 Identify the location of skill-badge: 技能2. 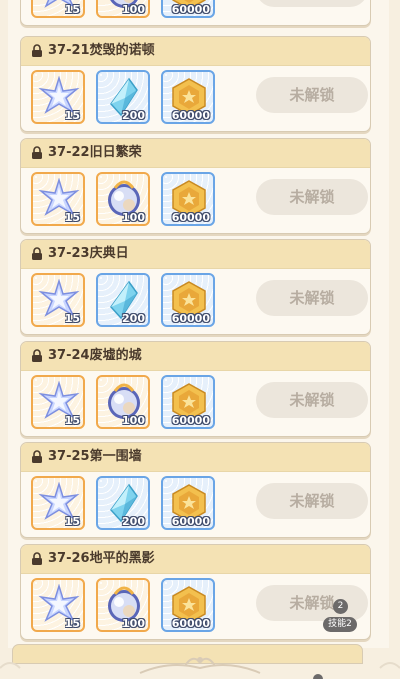
(340, 624).